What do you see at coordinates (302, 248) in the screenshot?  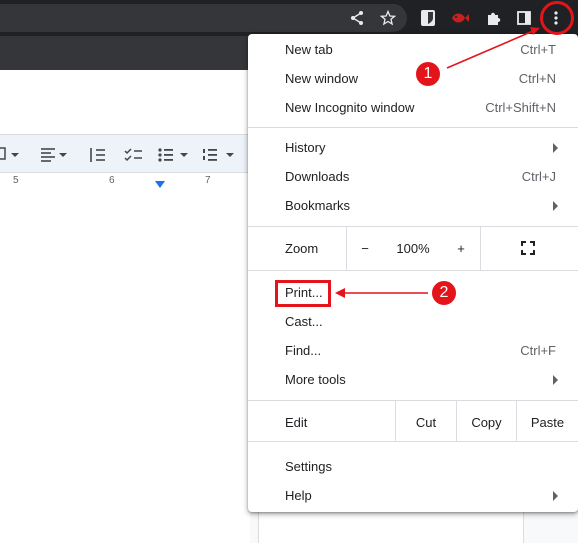 I see `zoom-label: Zoom` at bounding box center [302, 248].